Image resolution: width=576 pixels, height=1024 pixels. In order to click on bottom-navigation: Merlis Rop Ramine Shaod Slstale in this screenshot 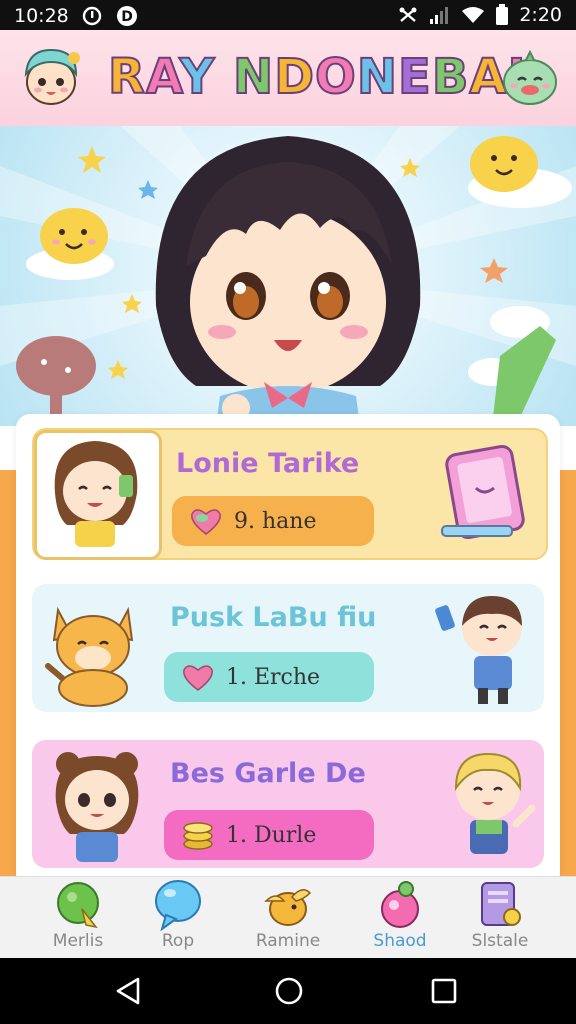, I will do `click(288, 917)`.